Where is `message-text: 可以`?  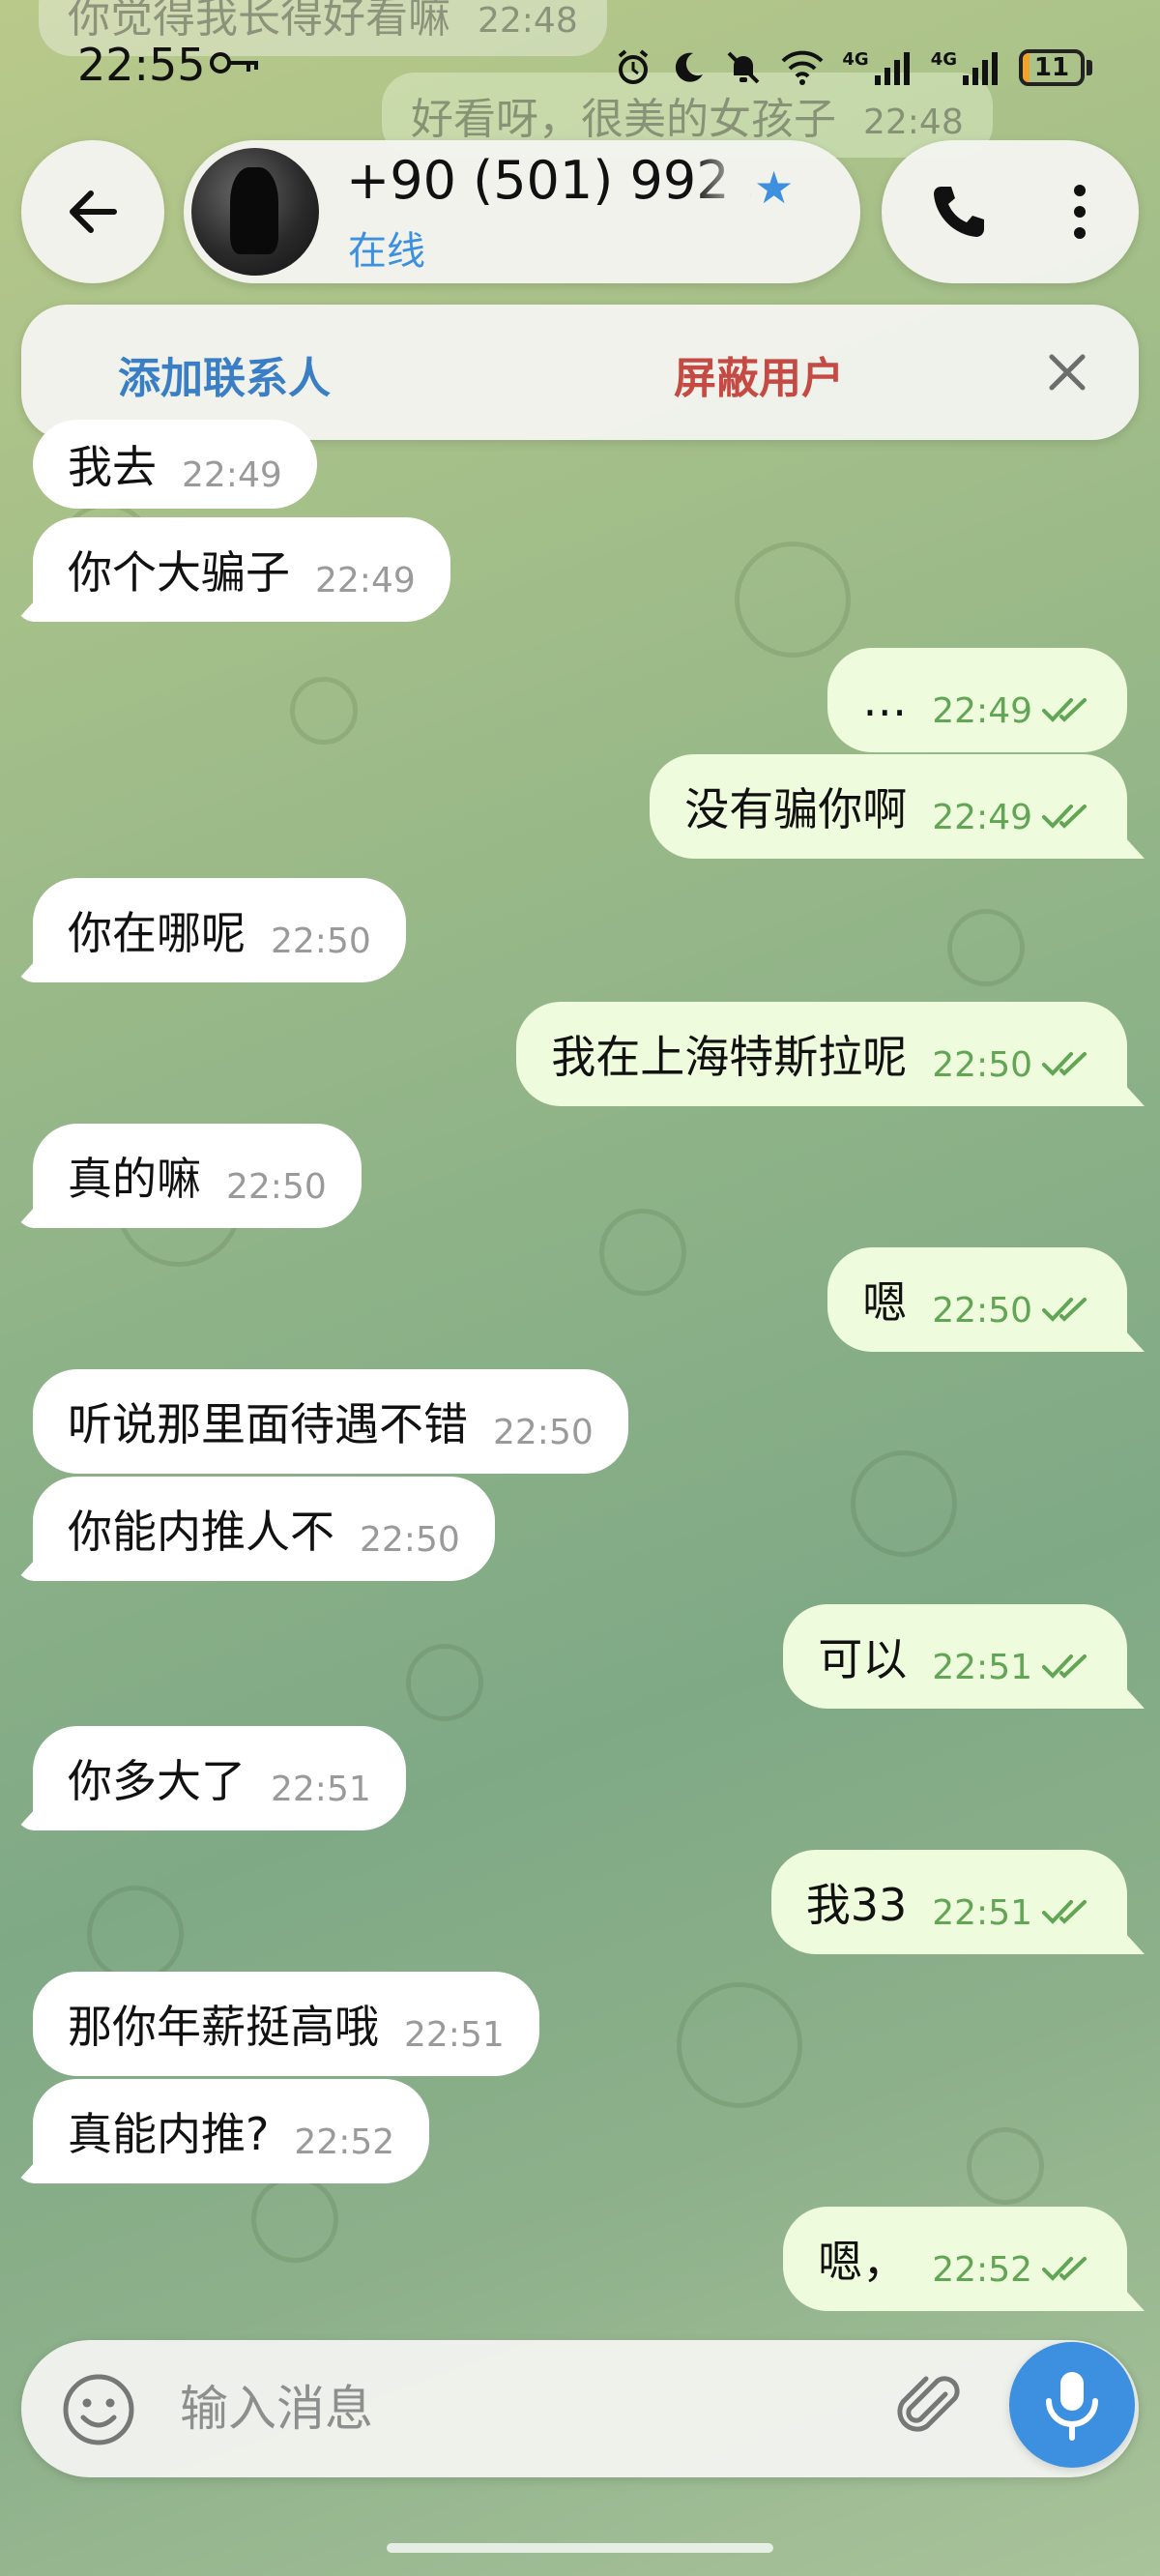 message-text: 可以 is located at coordinates (863, 1659).